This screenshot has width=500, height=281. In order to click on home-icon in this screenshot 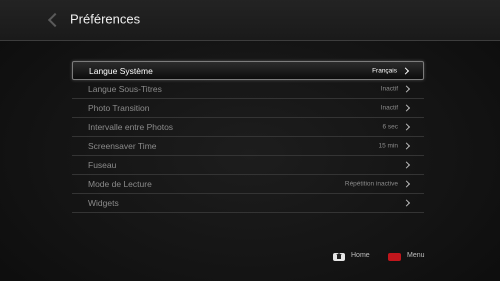, I will do `click(339, 256)`.